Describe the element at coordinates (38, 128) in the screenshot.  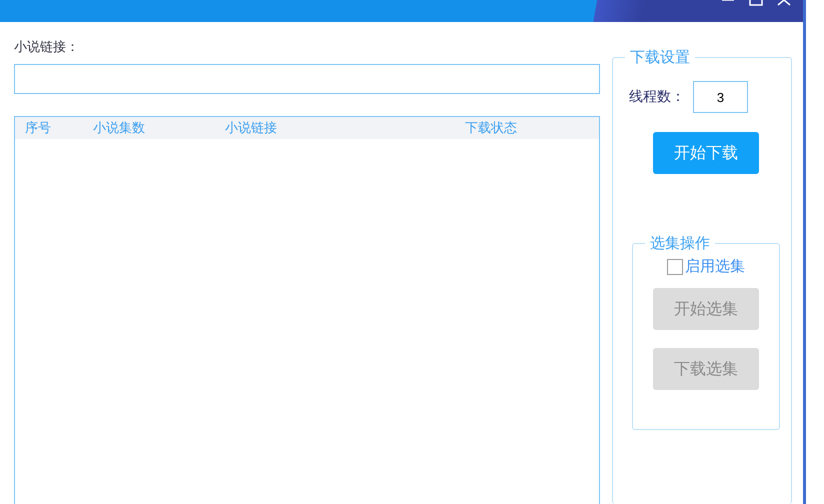
I see `column-header: 序号` at that location.